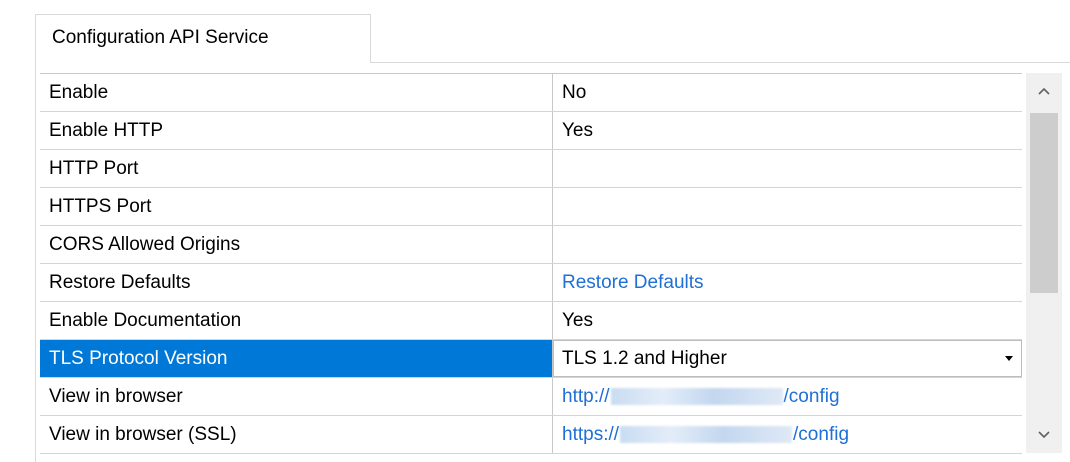  I want to click on property-row-view-in-browser-ssl: View in browser (SSL) https:// /config, so click(531, 435).